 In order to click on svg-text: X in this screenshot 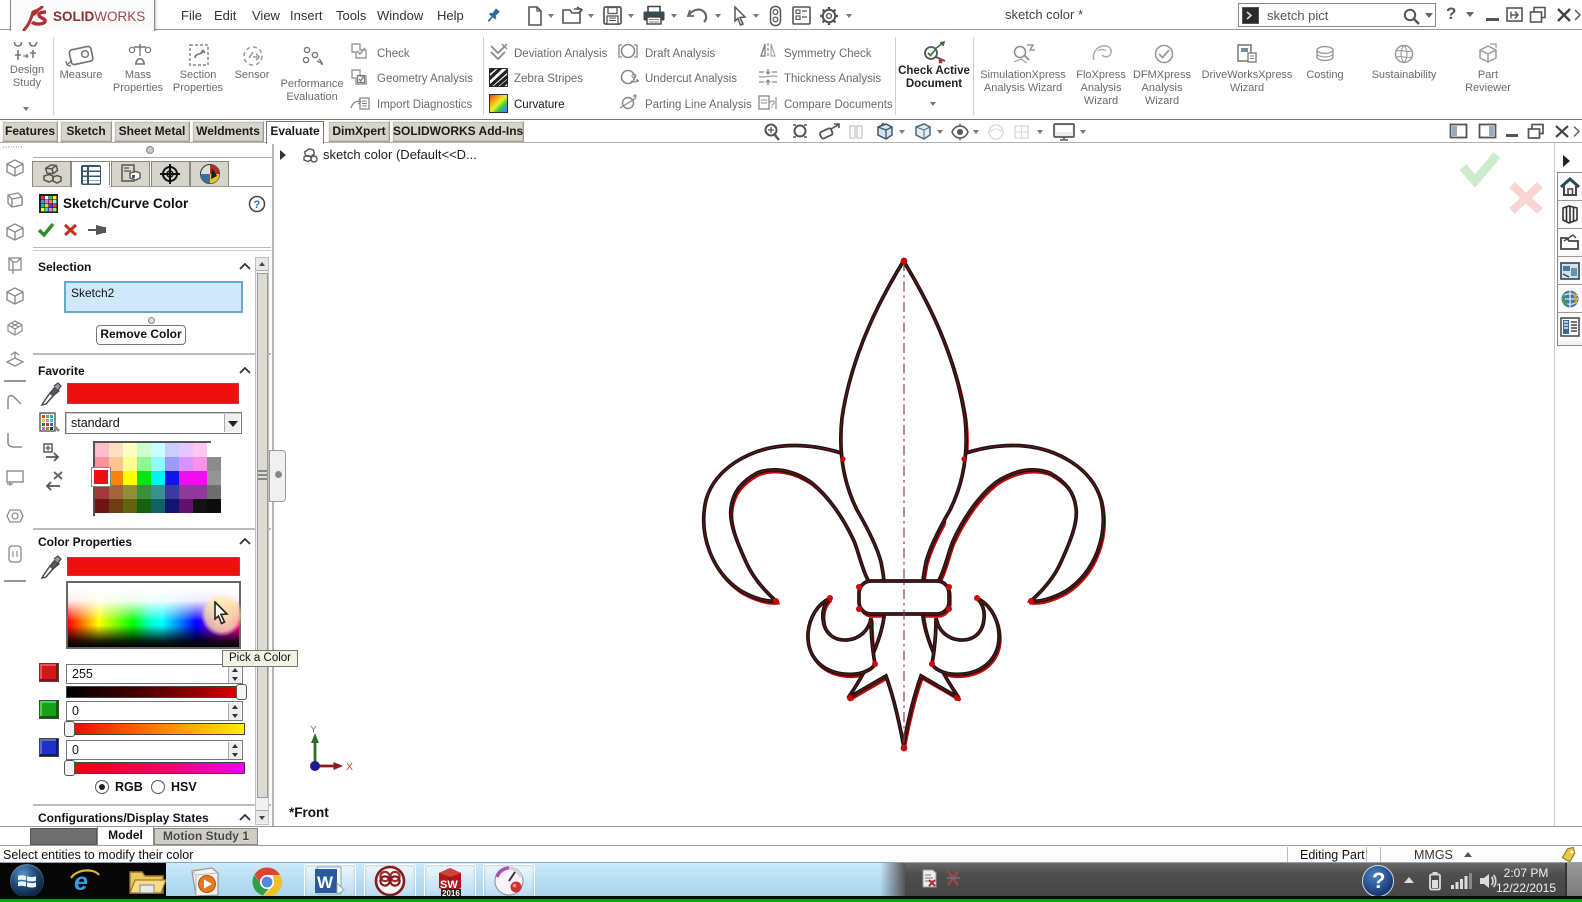, I will do `click(349, 767)`.